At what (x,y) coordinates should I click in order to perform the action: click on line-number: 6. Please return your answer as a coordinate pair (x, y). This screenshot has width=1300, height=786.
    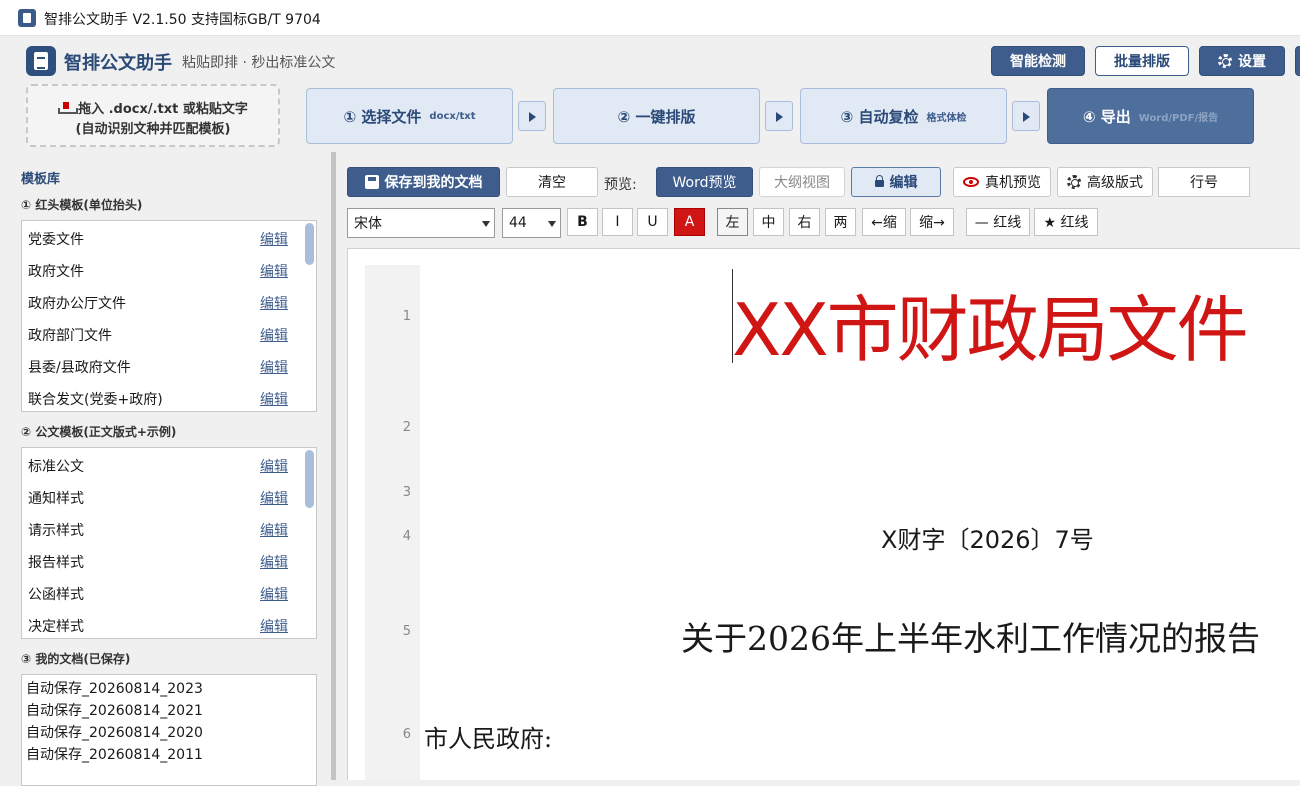
    Looking at the image, I should click on (406, 734).